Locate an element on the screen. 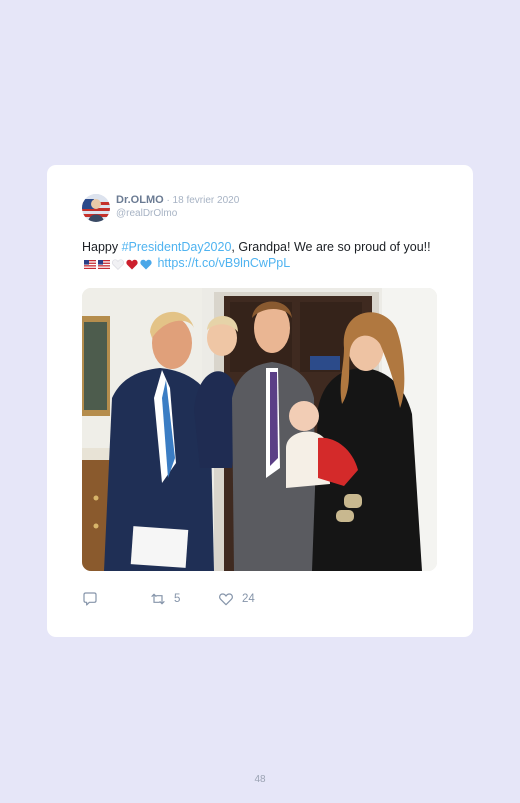 The height and width of the screenshot is (803, 520). white-heart-icon is located at coordinates (118, 264).